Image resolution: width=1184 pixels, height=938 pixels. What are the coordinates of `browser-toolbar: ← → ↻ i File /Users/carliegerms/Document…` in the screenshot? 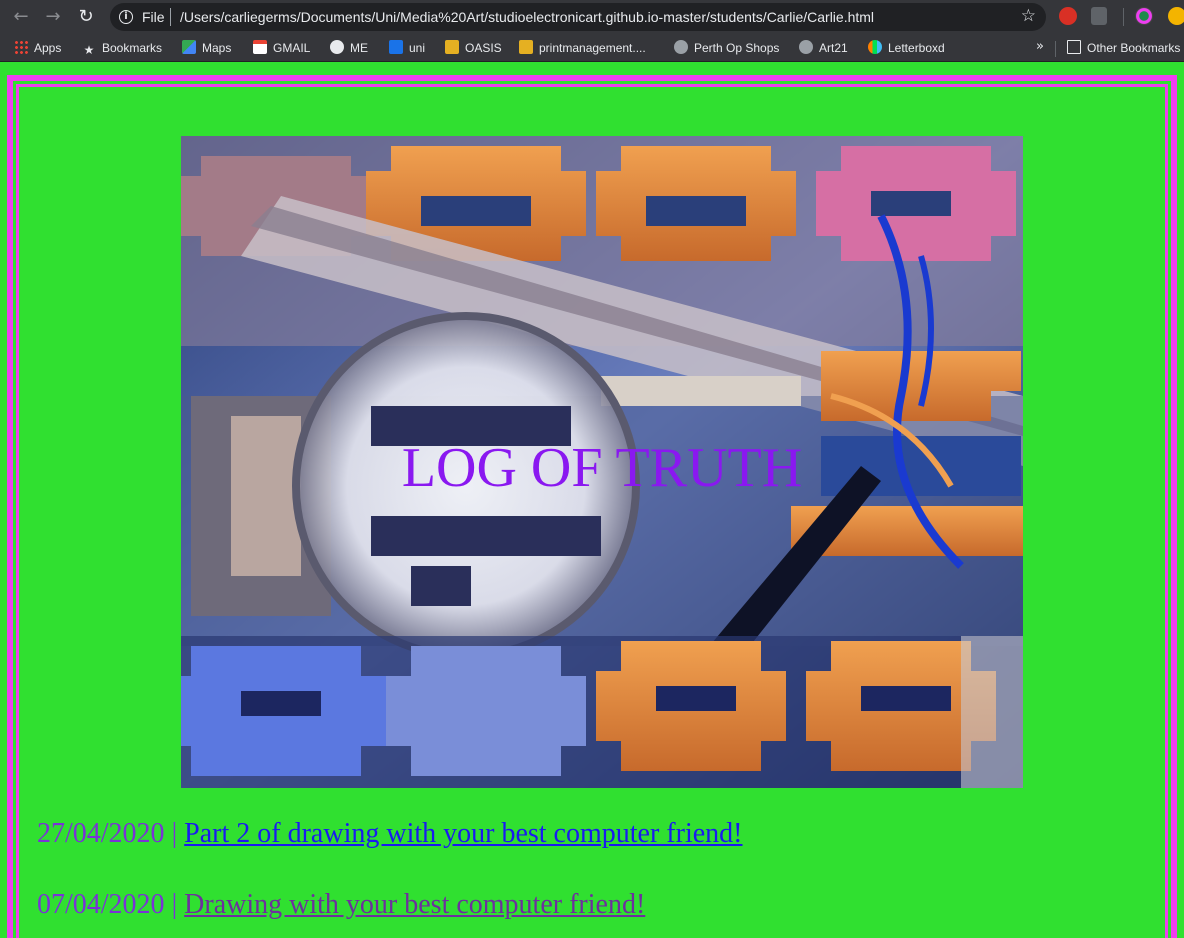 It's located at (592, 17).